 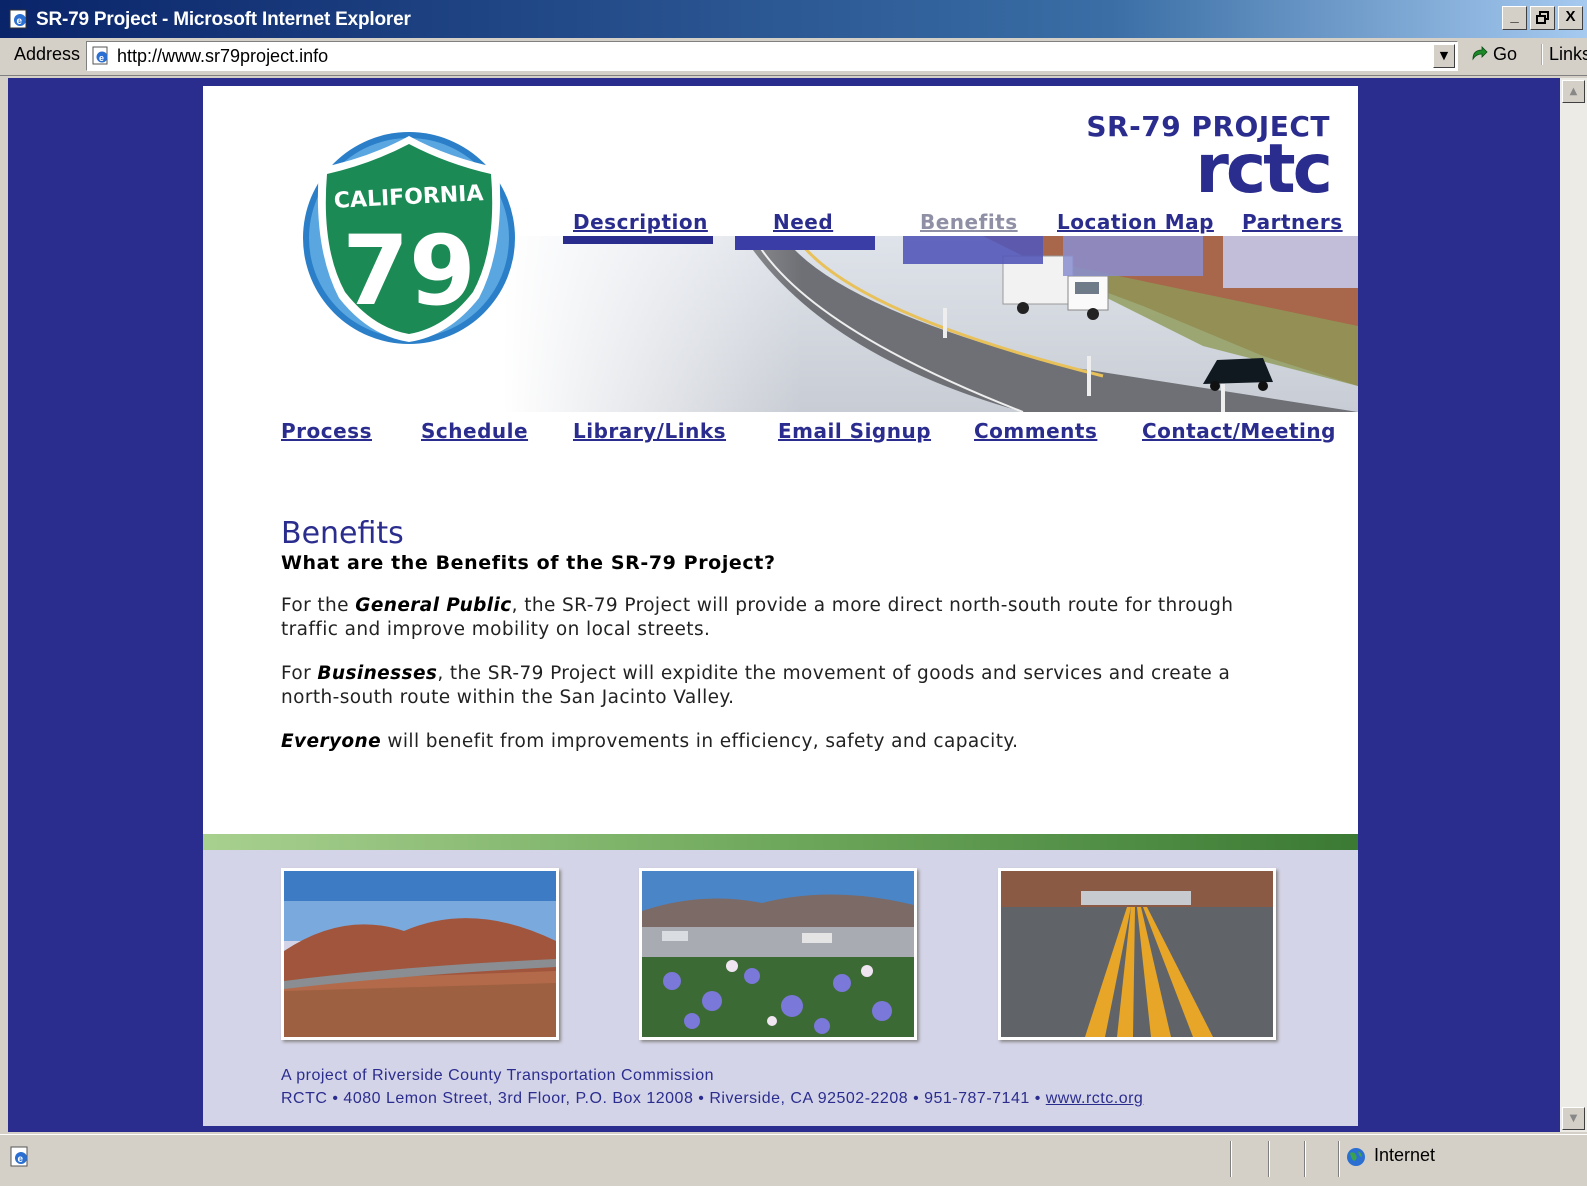 I want to click on ie-page-icon: e, so click(x=18, y=19).